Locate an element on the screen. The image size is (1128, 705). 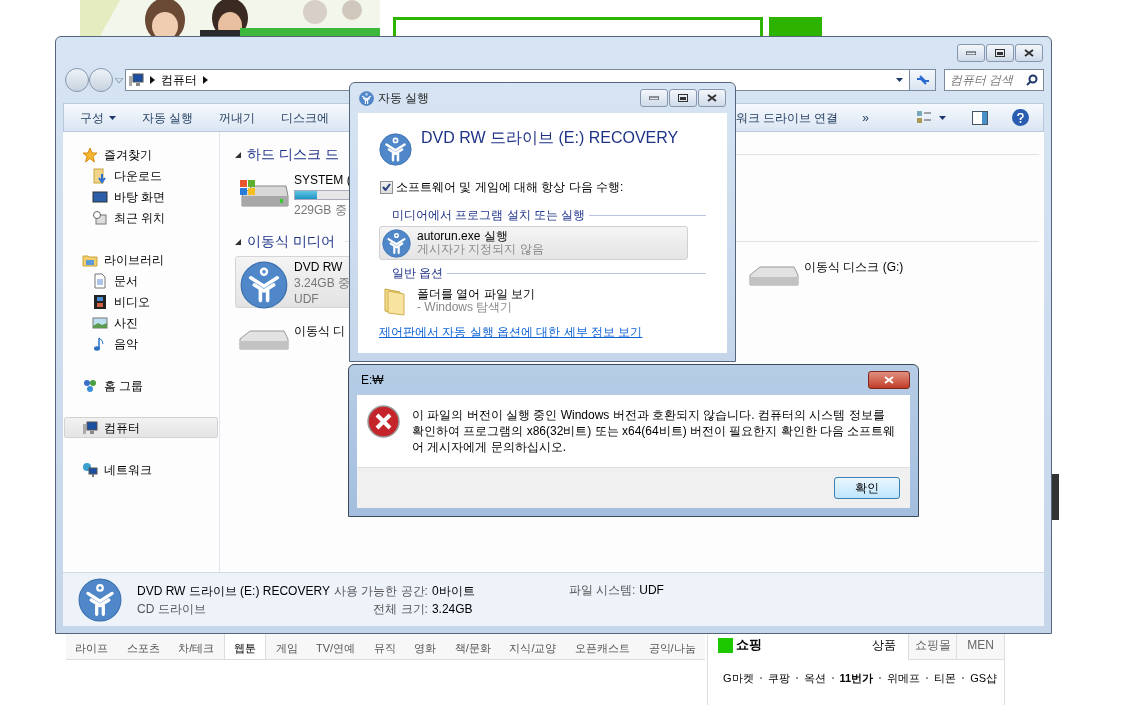
window-title: E:₩ is located at coordinates (372, 380).